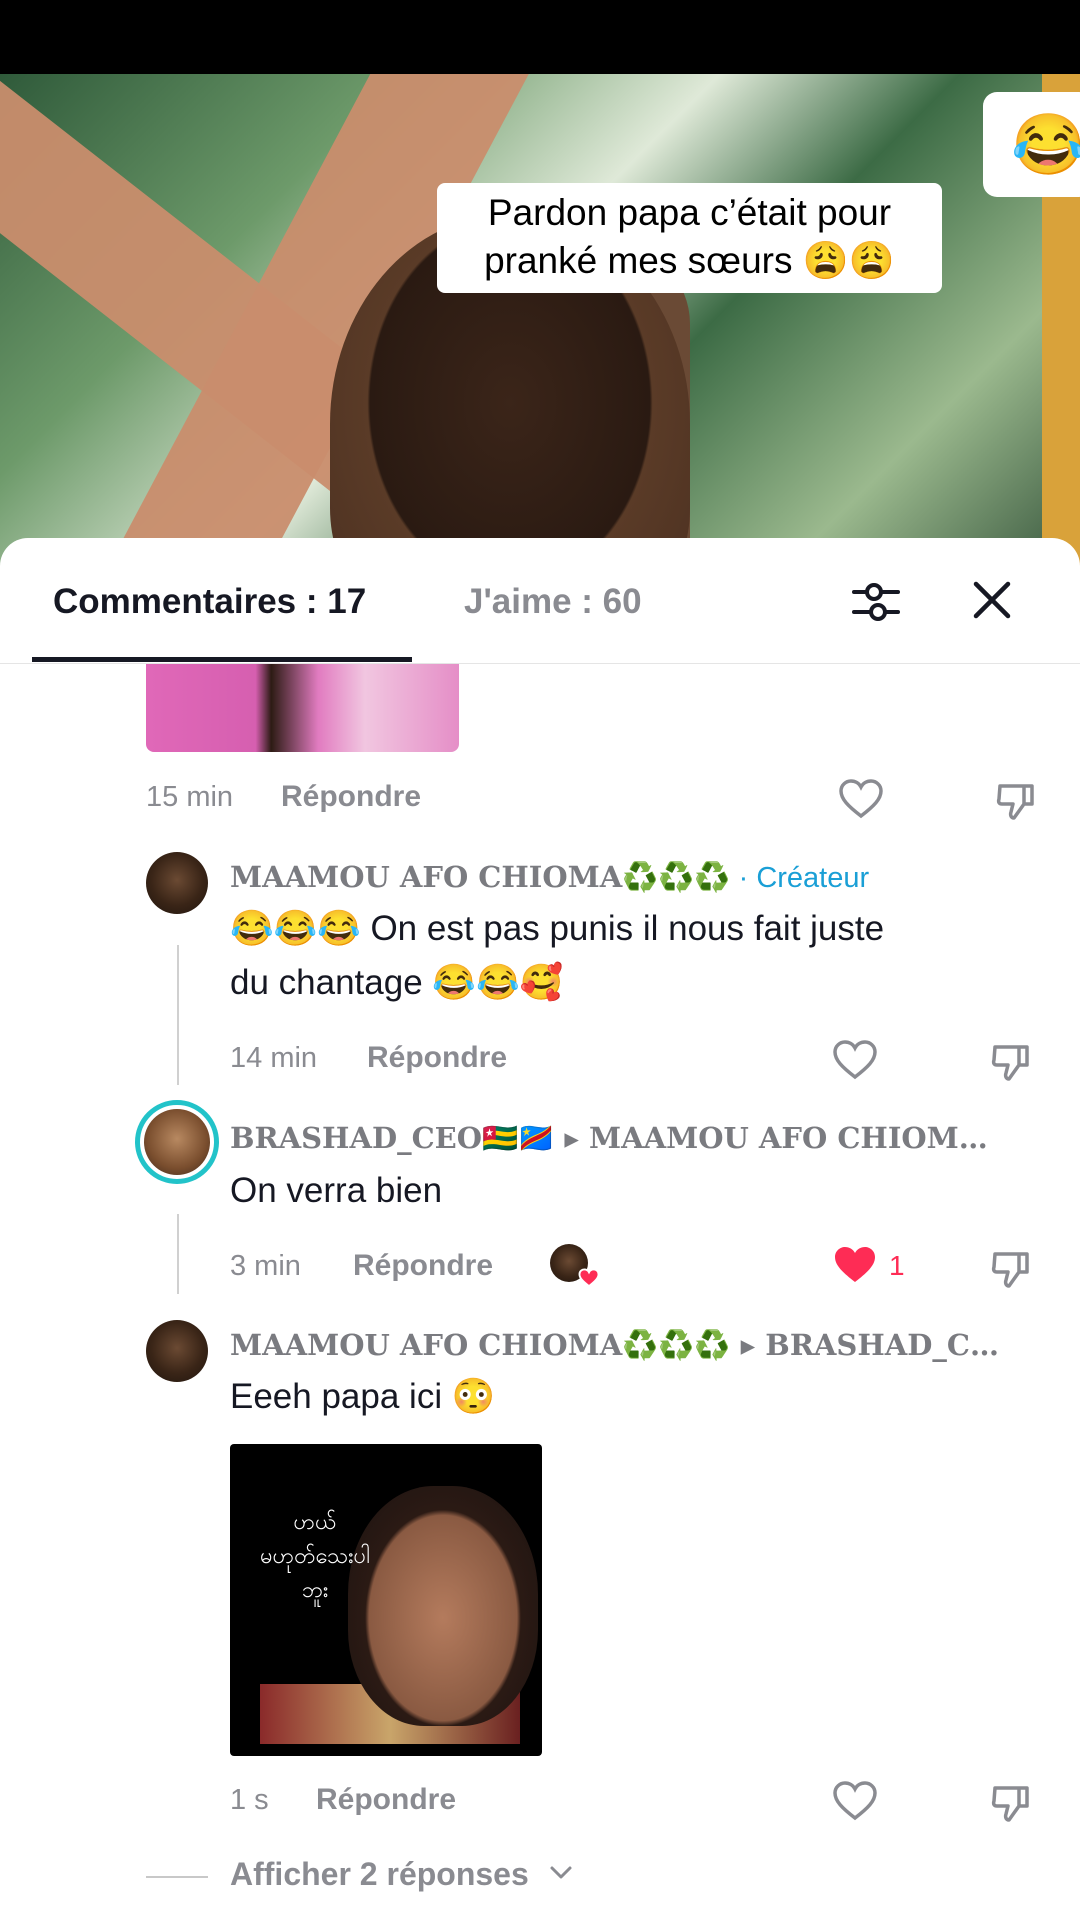 This screenshot has height=1920, width=1080. I want to click on chevron-down-icon, so click(561, 1872).